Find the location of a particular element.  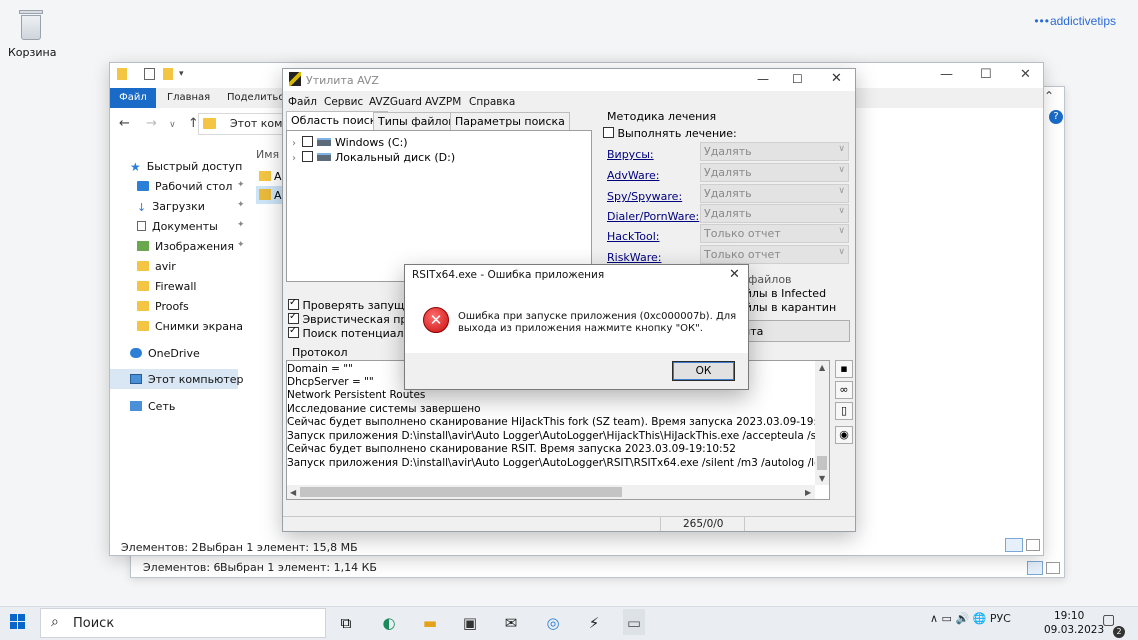

menu-help: Справка is located at coordinates (492, 102).